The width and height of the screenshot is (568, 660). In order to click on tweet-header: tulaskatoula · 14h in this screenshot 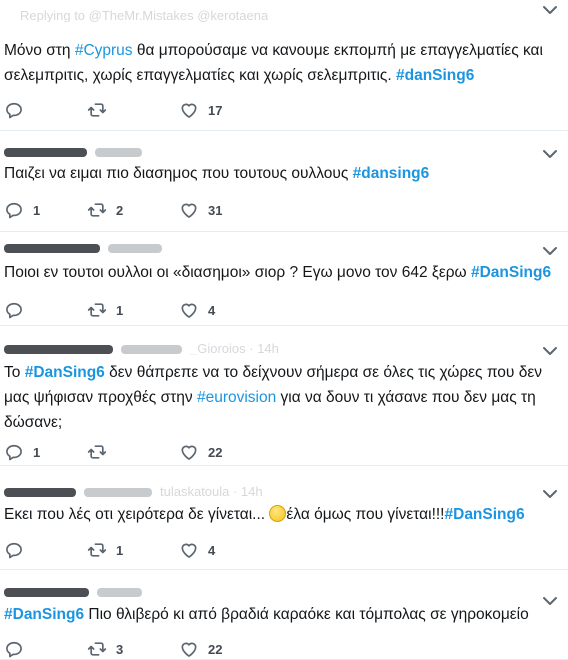, I will do `click(133, 491)`.